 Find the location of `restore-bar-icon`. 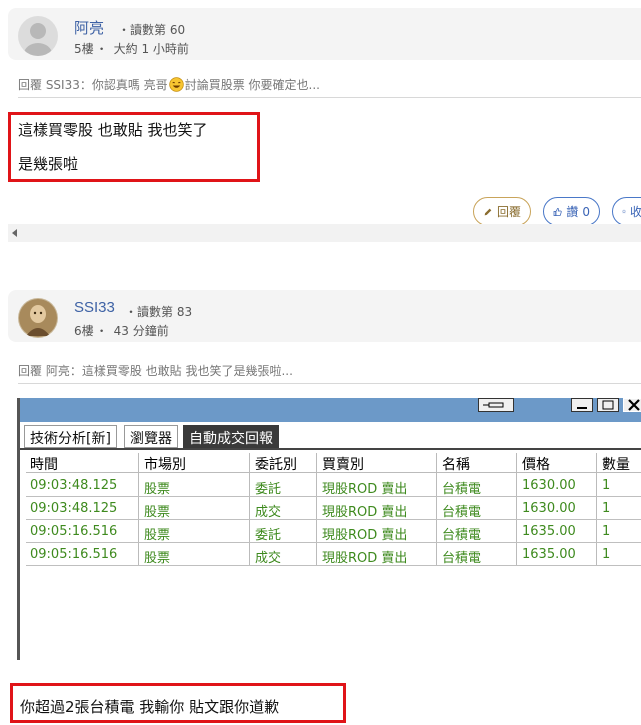

restore-bar-icon is located at coordinates (496, 405).